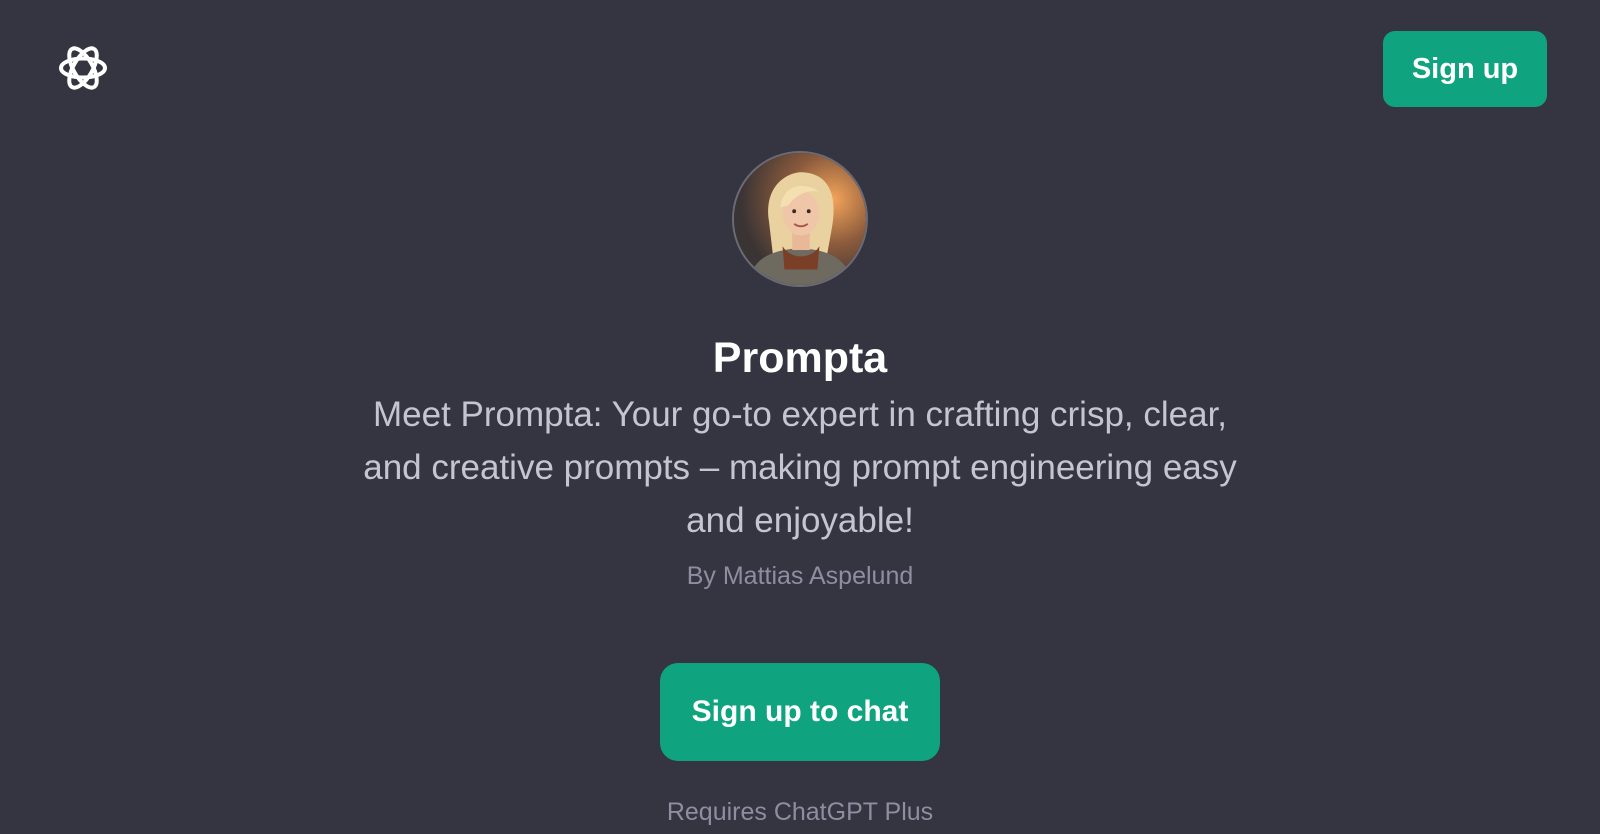 Image resolution: width=1600 pixels, height=834 pixels. Describe the element at coordinates (800, 812) in the screenshot. I see `requirement-note: Requires ChatGPT Plus` at that location.